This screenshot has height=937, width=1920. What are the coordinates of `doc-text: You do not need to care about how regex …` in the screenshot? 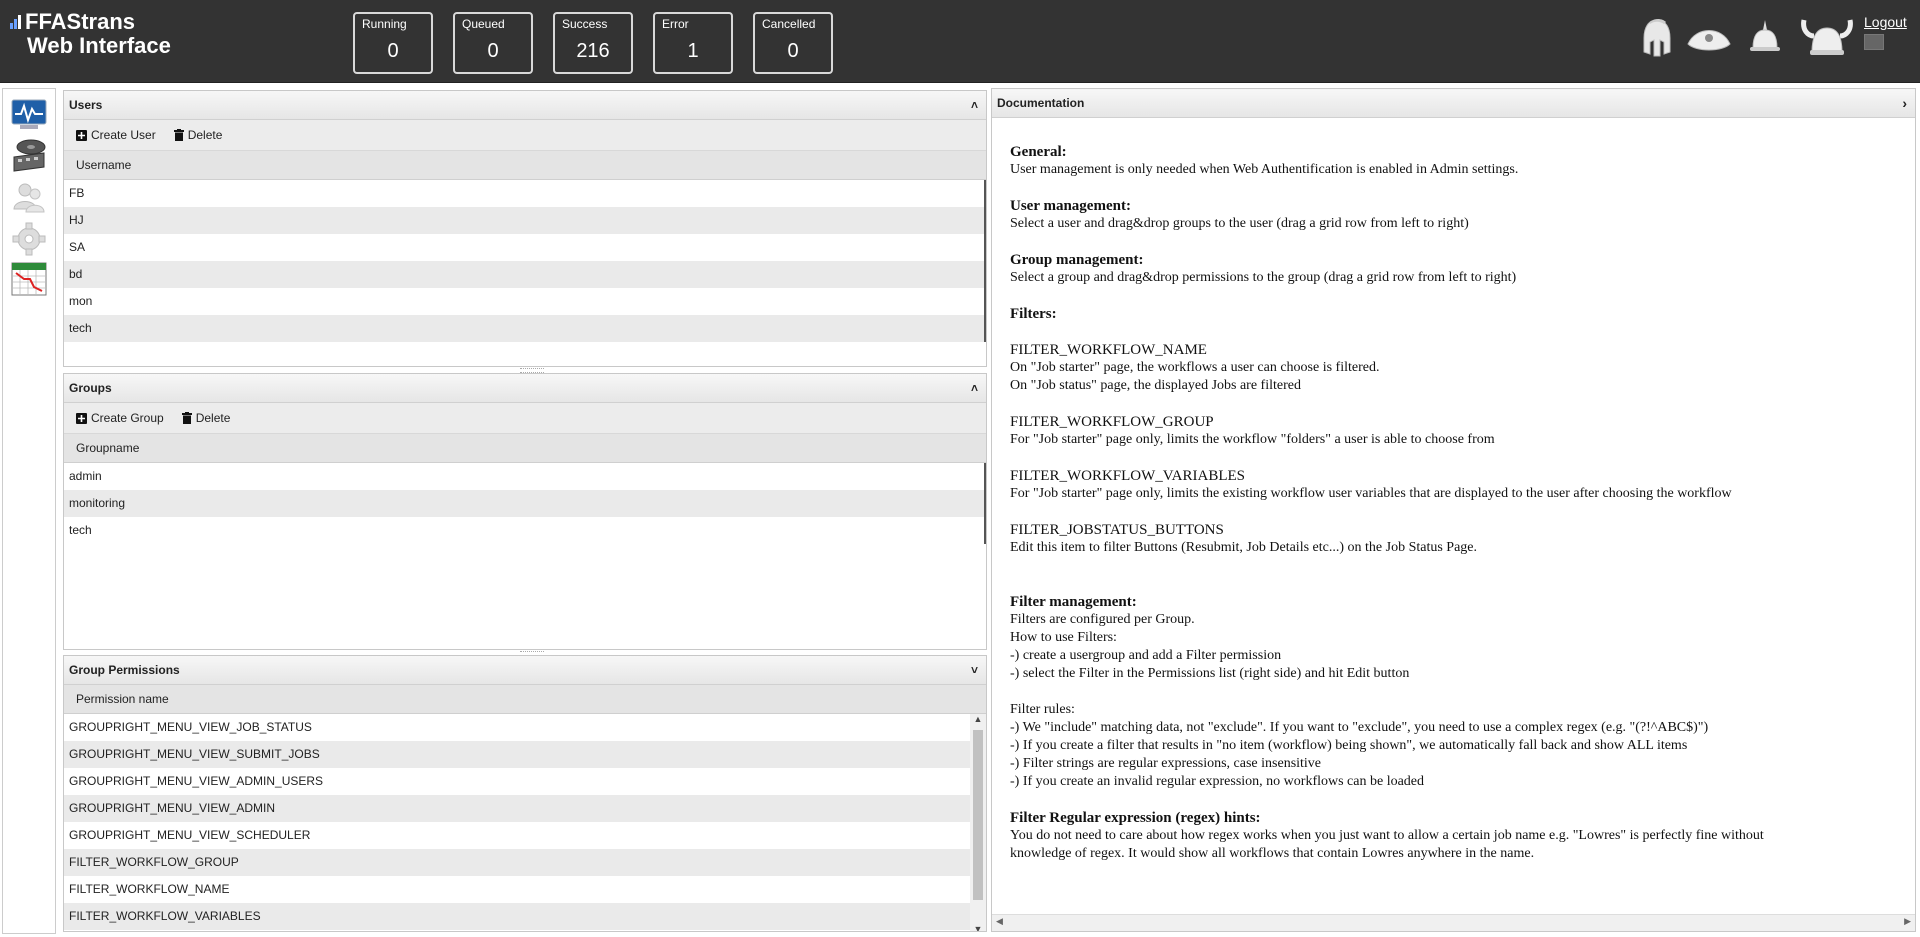 It's located at (1387, 835).